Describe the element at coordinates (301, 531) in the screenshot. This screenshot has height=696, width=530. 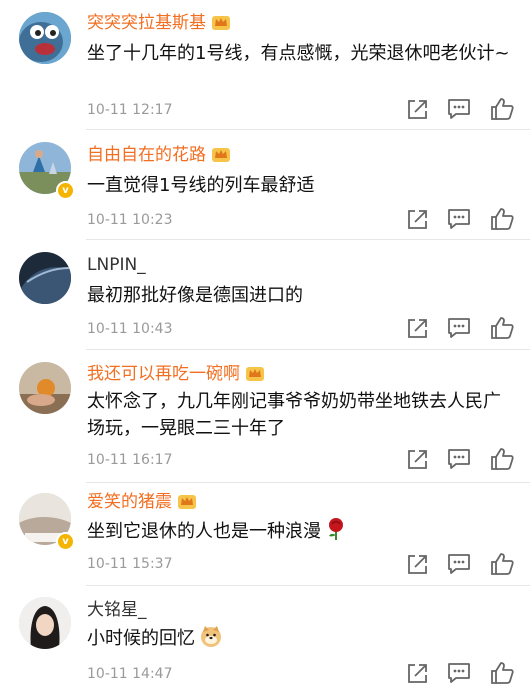
I see `comment-text: 坐到它退休的人也是一种浪漫` at that location.